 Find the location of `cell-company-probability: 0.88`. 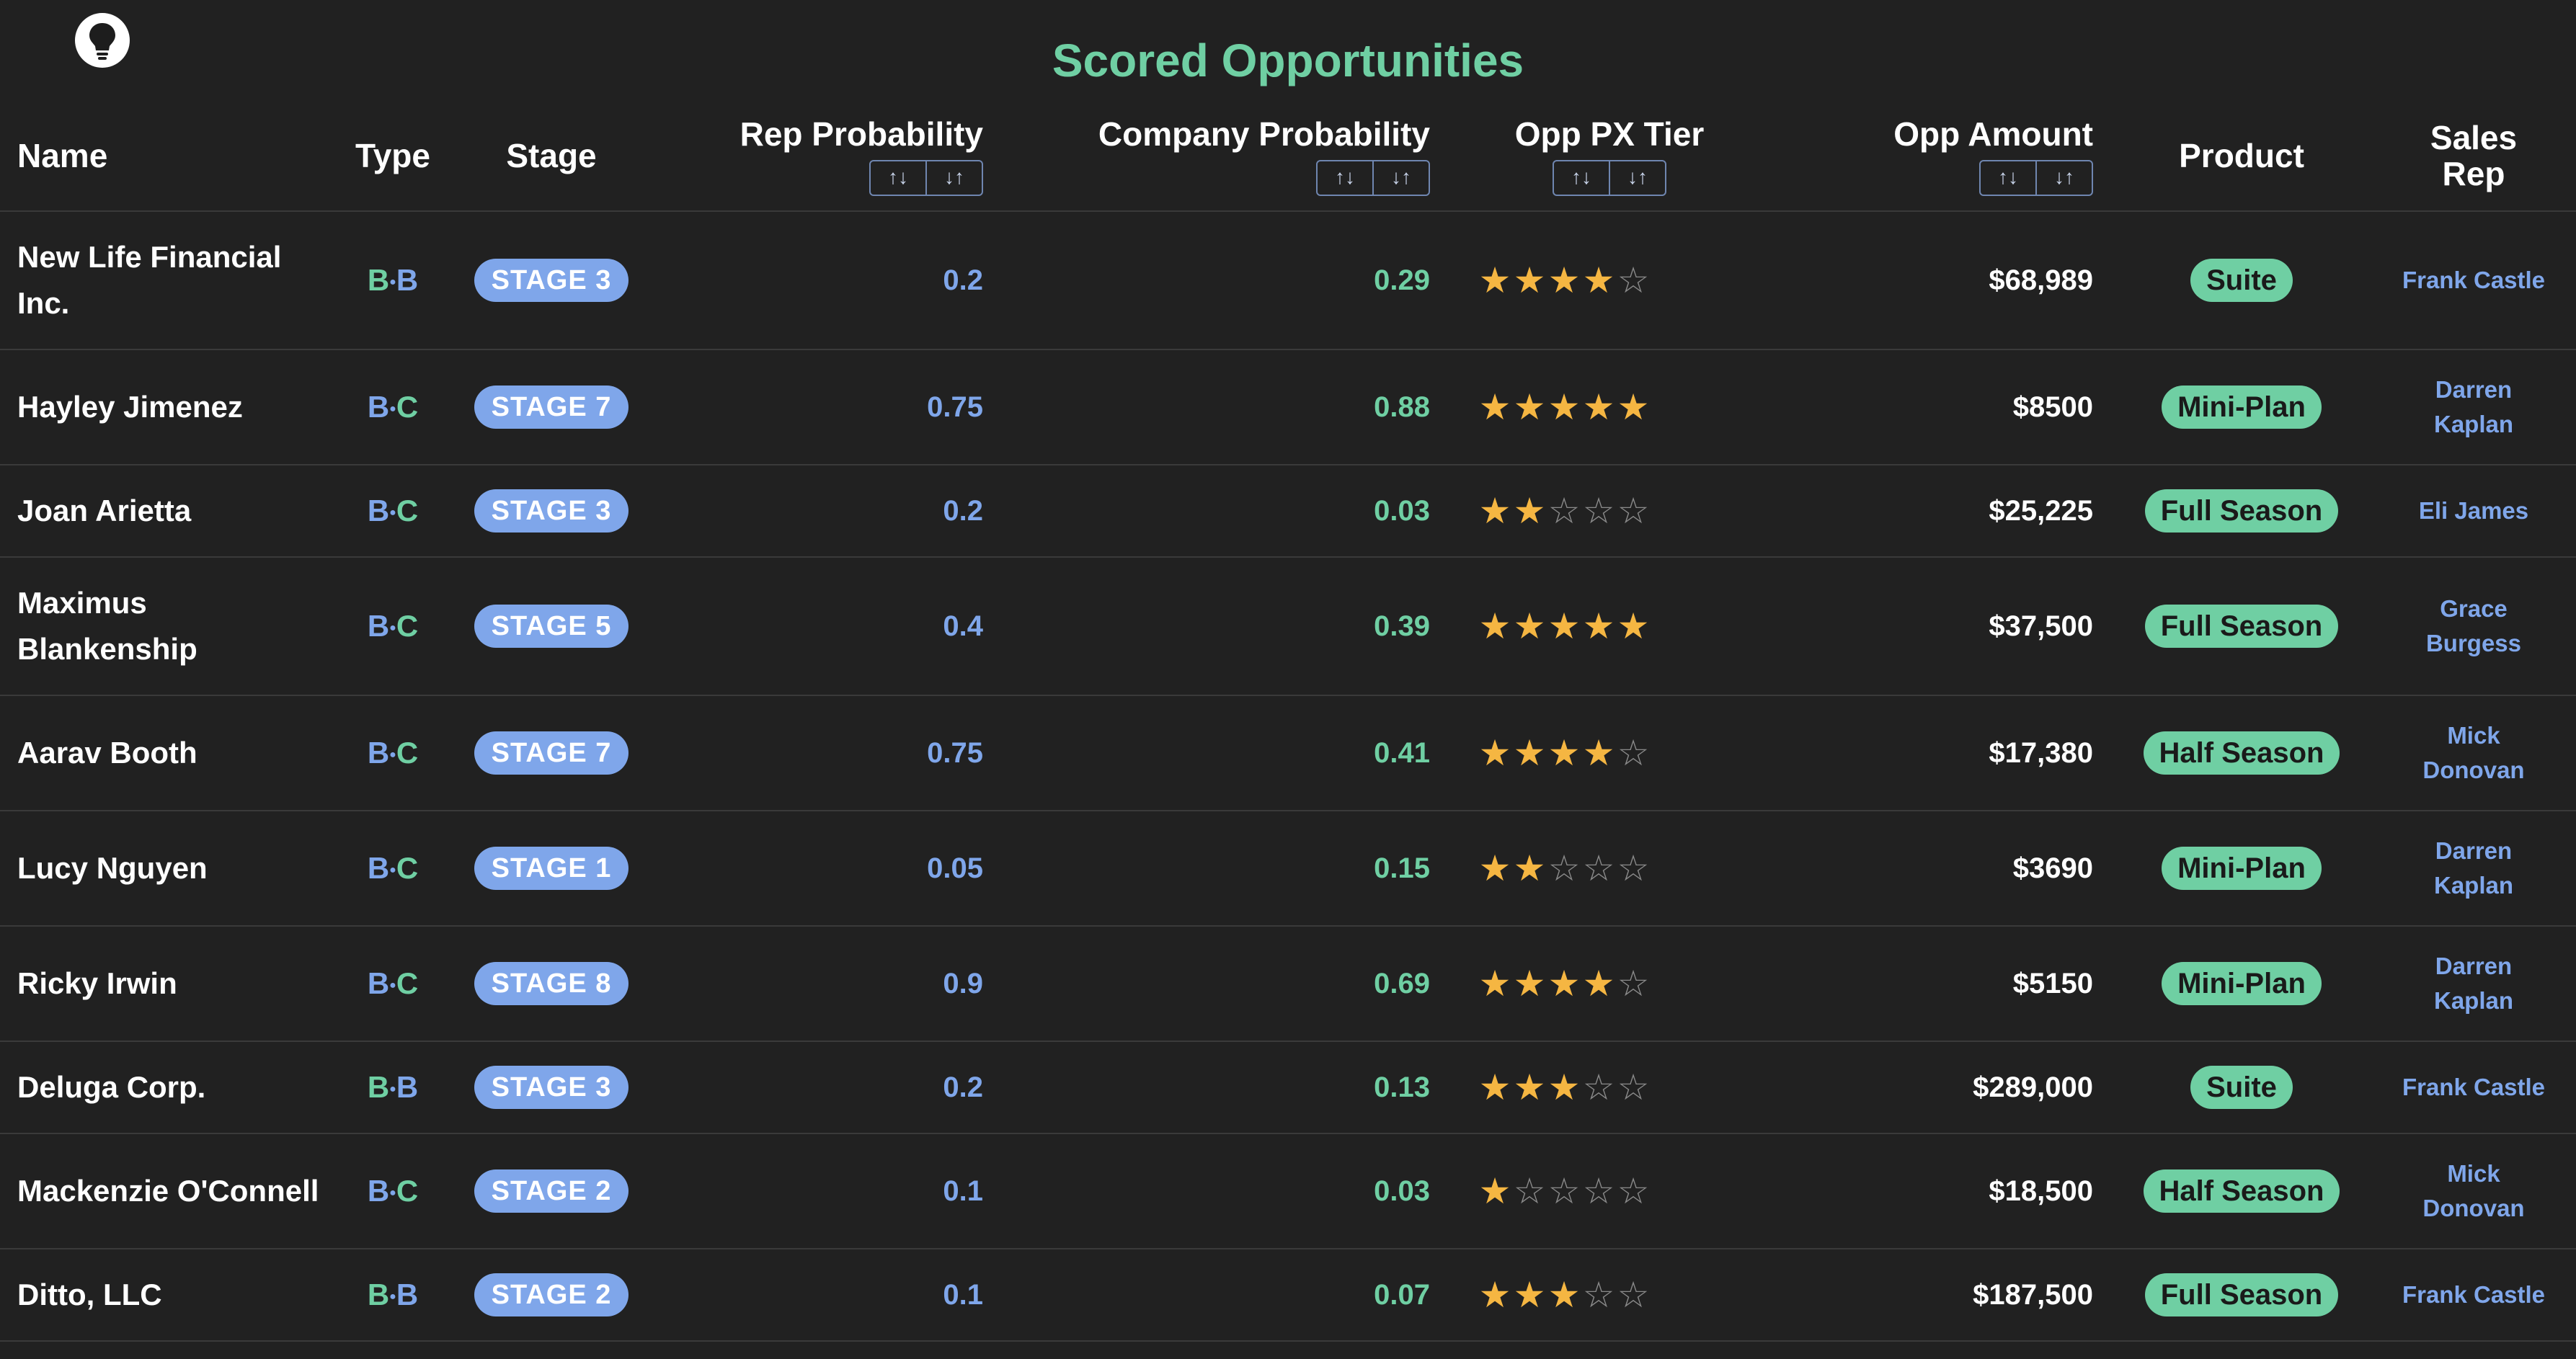

cell-company-probability: 0.88 is located at coordinates (1225, 407).